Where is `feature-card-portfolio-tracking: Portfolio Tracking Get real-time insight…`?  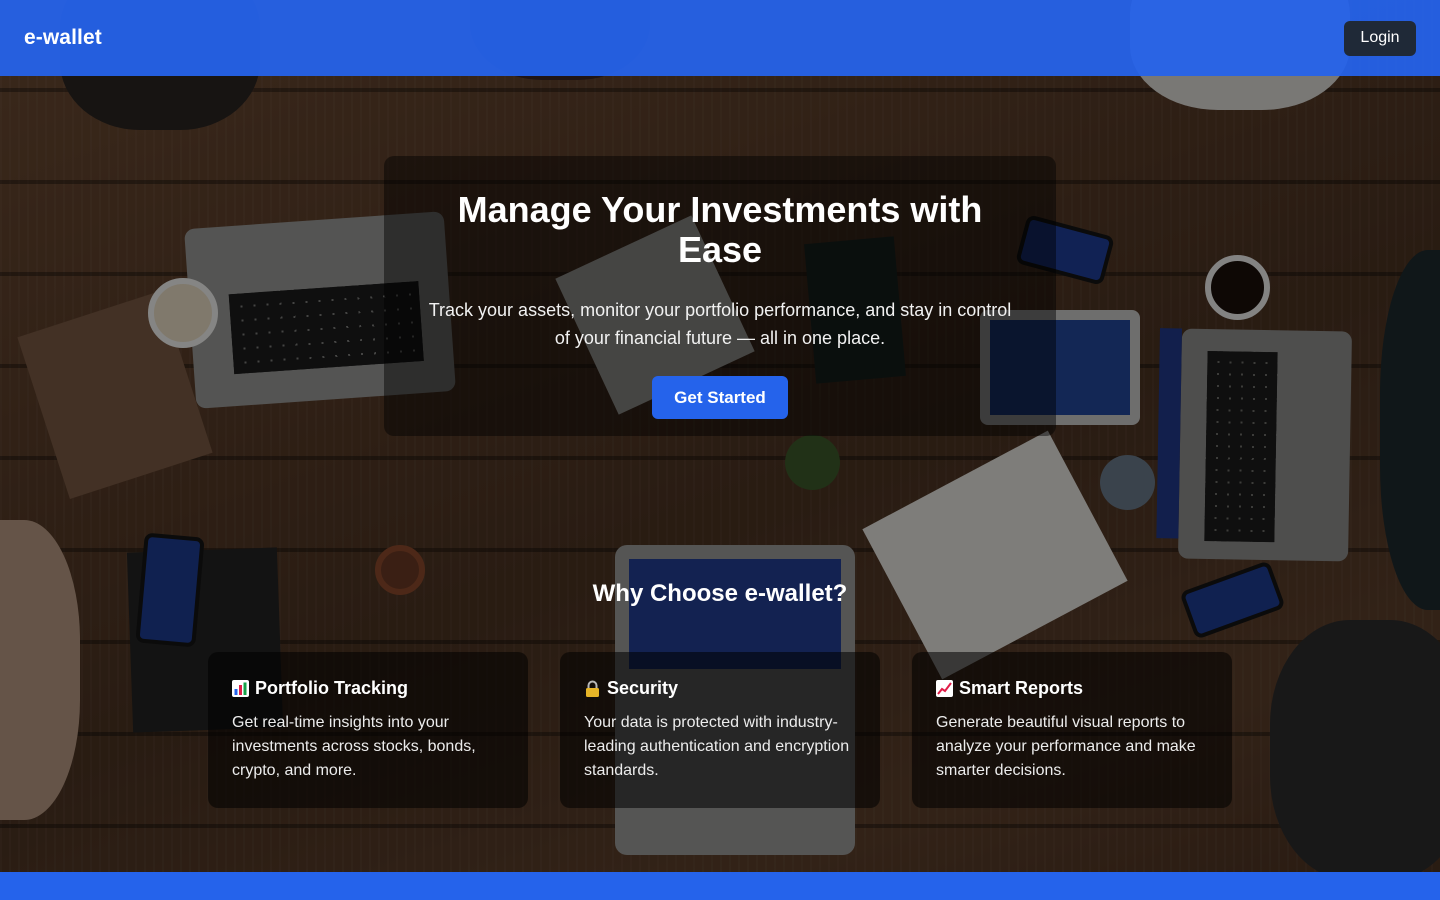
feature-card-portfolio-tracking: Portfolio Tracking Get real-time insight… is located at coordinates (368, 730).